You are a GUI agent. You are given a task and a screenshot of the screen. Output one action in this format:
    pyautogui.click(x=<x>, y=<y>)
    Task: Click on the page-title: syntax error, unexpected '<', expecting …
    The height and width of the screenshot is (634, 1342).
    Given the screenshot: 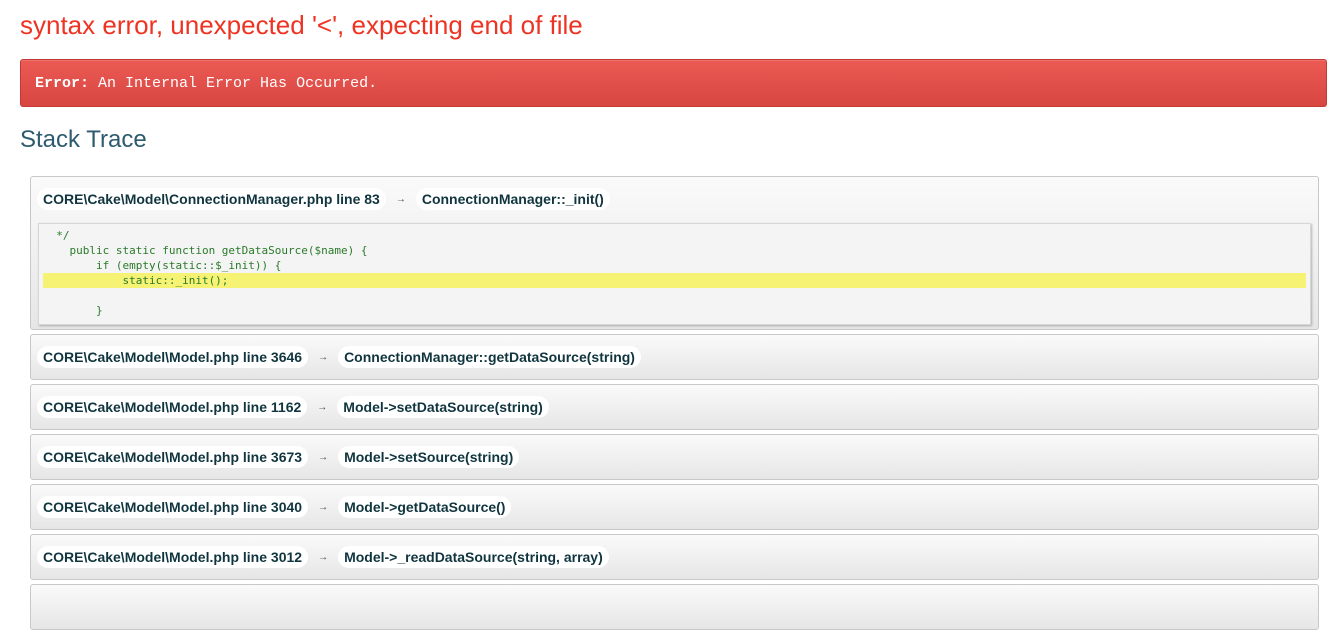 What is the action you would take?
    pyautogui.click(x=301, y=25)
    